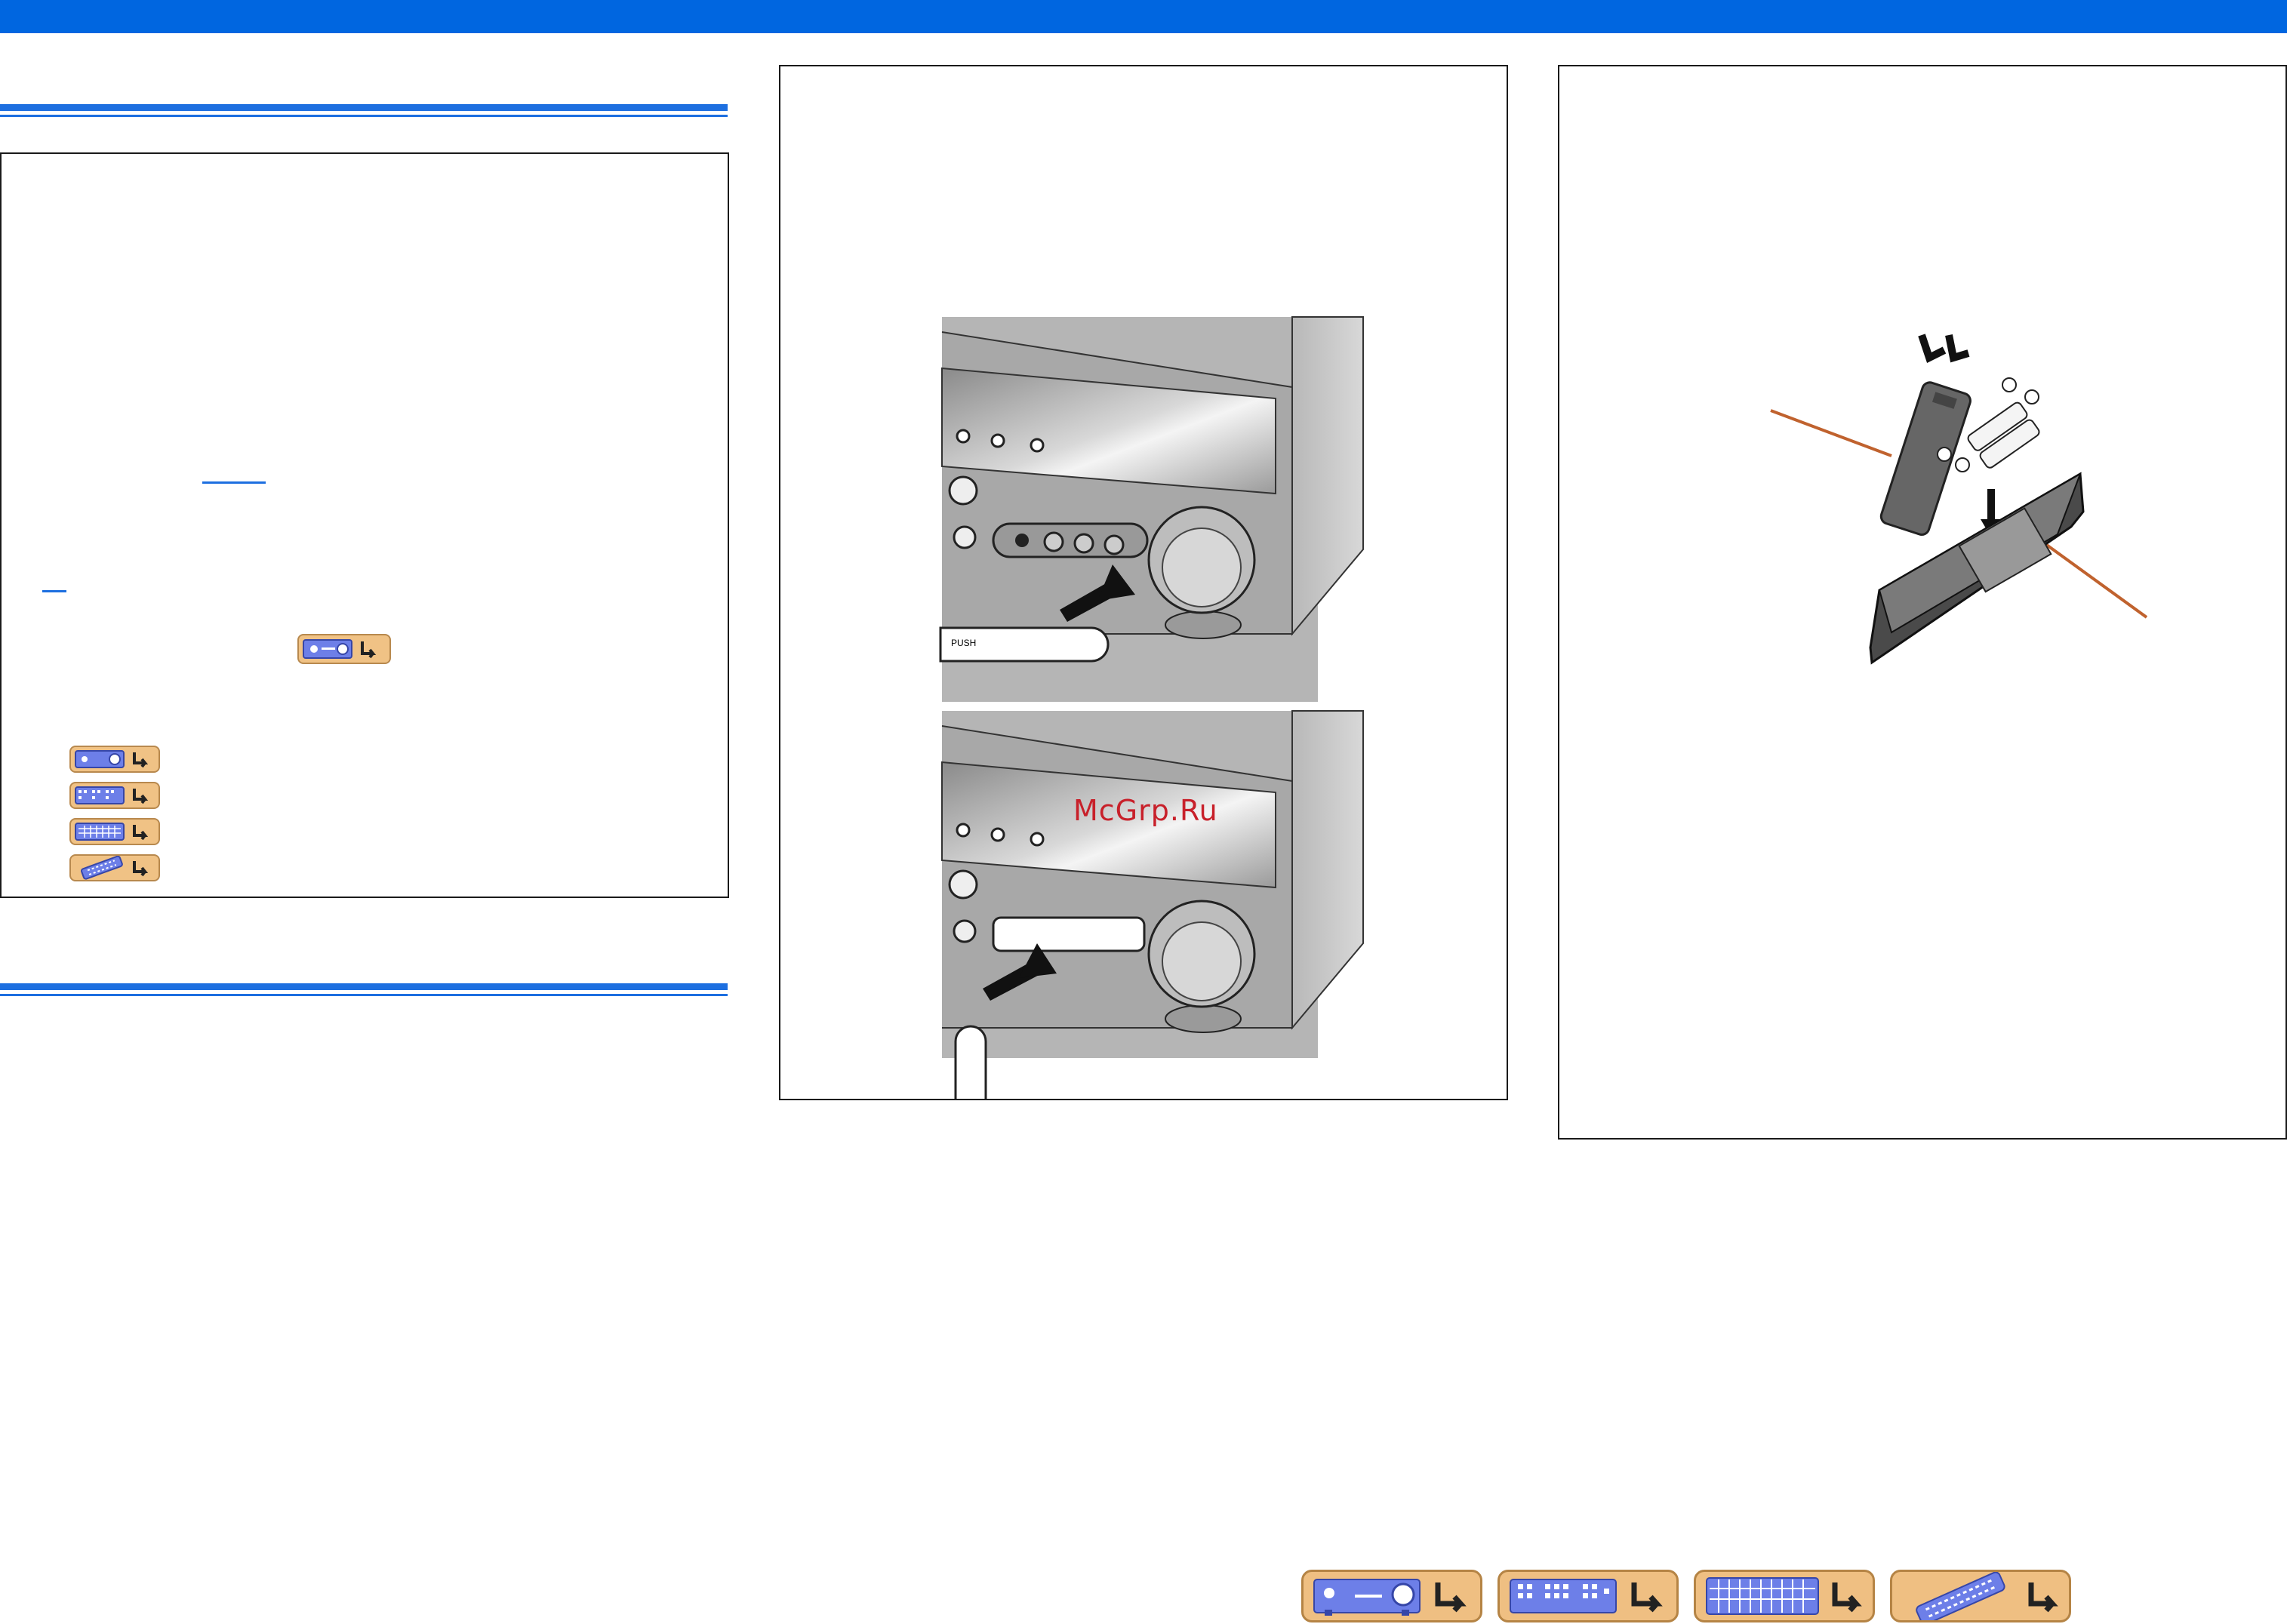 The image size is (2287, 1624). I want to click on remote-battery-illustration, so click(1959, 500).